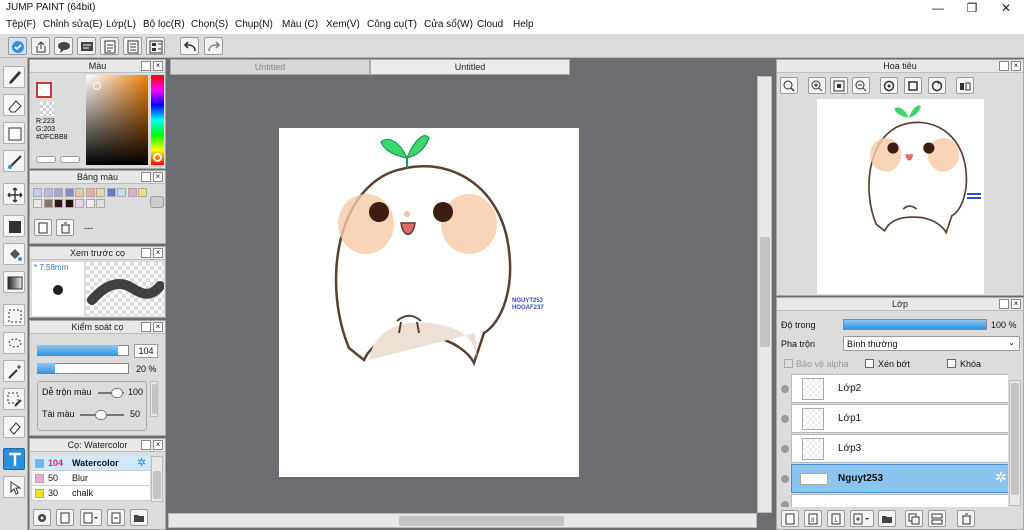  What do you see at coordinates (14, 77) in the screenshot?
I see `tool-brush` at bounding box center [14, 77].